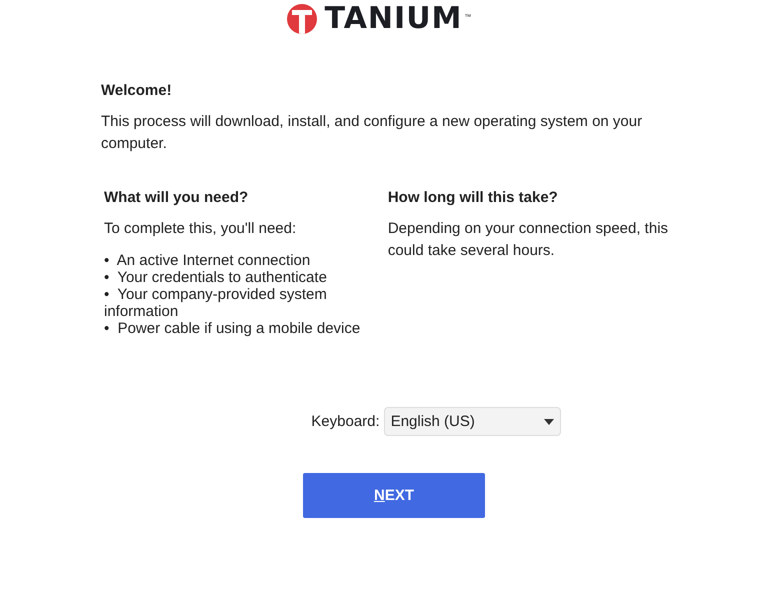 The width and height of the screenshot is (768, 598). Describe the element at coordinates (372, 133) in the screenshot. I see `welcome-text: This process will download, install, and configure a new operating system on your computer.` at that location.